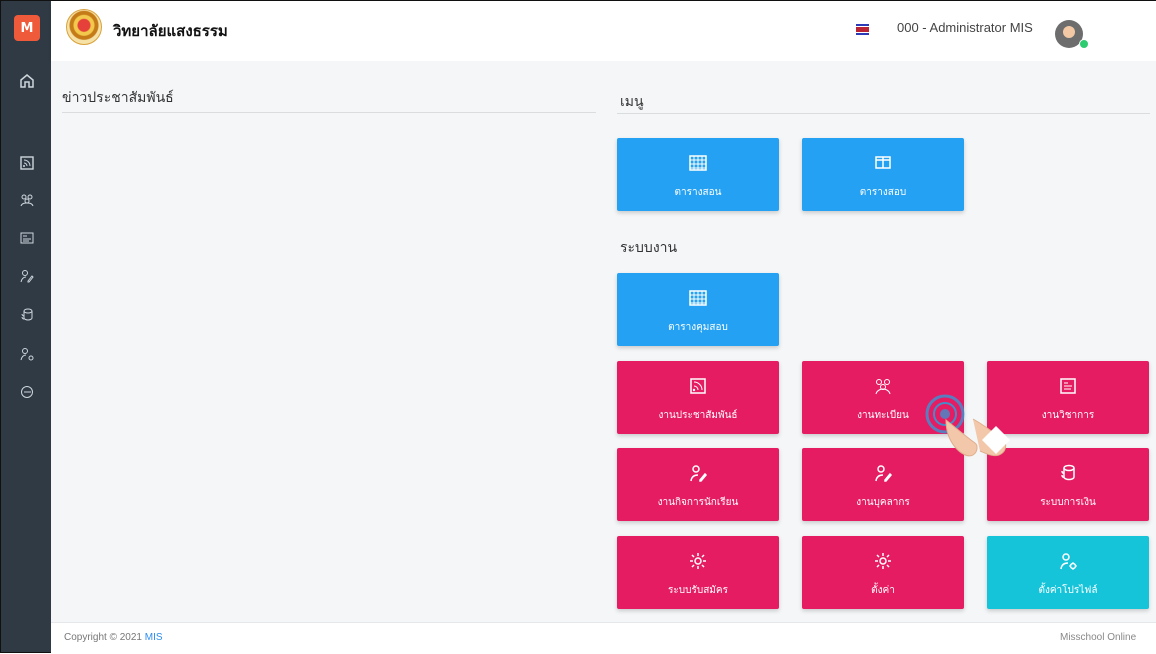  Describe the element at coordinates (883, 590) in the screenshot. I see `tile-label: ตั้งค่า` at that location.